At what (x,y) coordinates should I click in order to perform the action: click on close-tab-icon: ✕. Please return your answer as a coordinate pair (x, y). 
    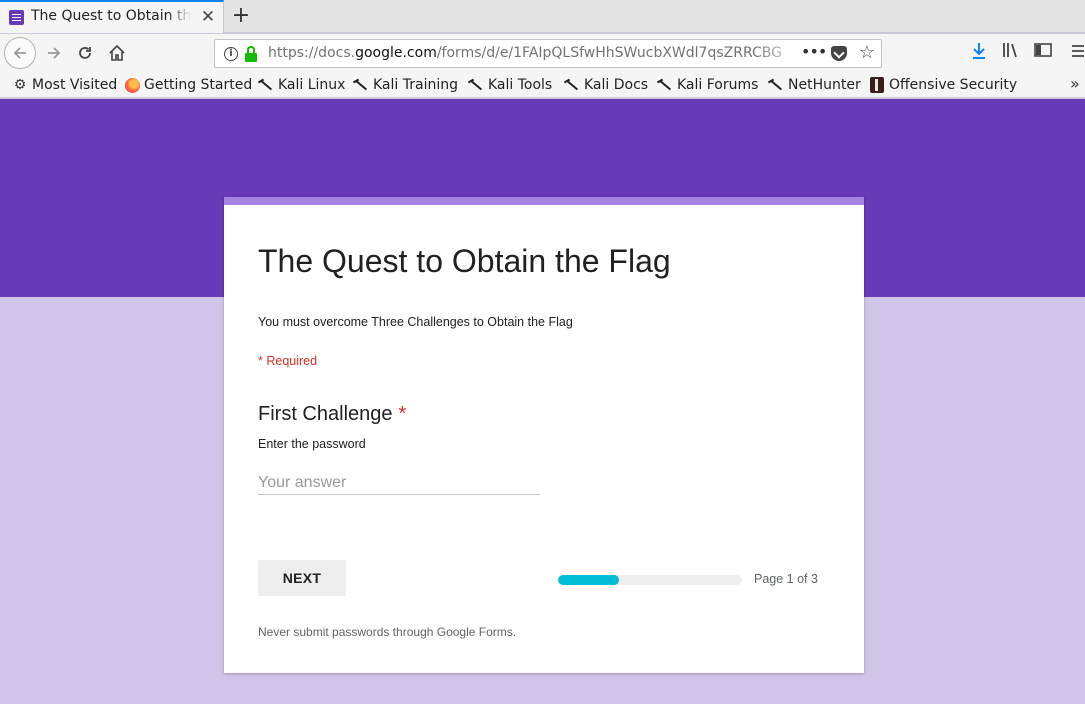
    Looking at the image, I should click on (208, 17).